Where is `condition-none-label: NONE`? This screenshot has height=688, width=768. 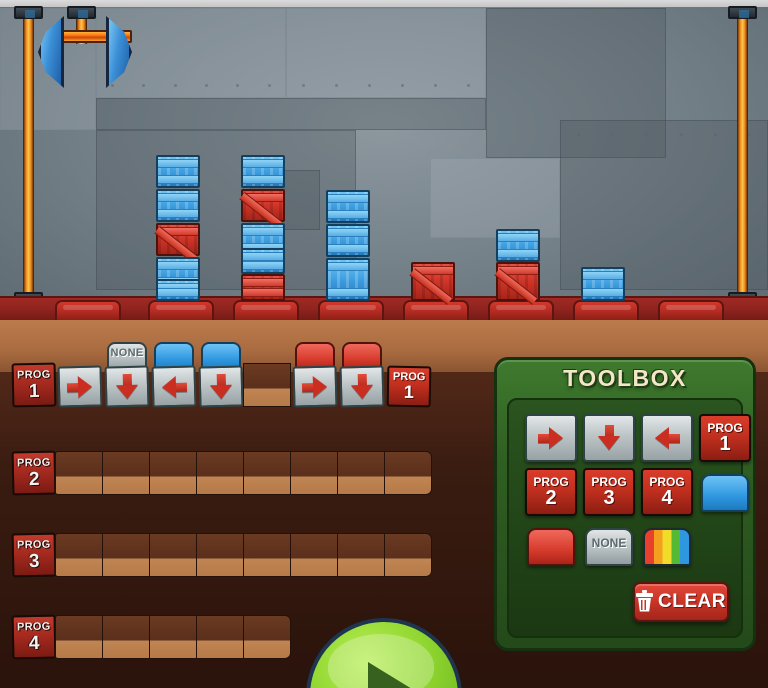
condition-none-label: NONE is located at coordinates (127, 353).